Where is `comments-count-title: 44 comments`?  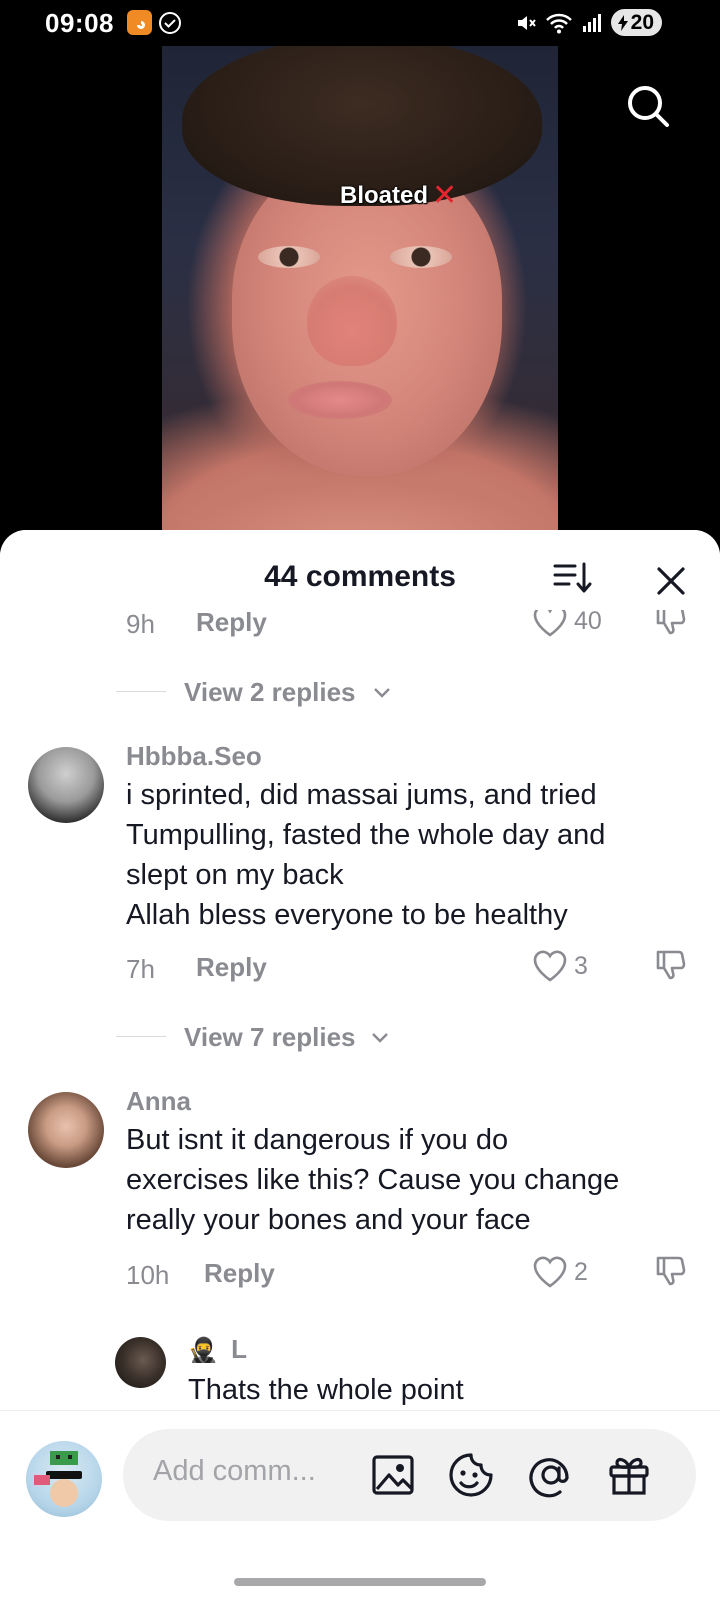 comments-count-title: 44 comments is located at coordinates (360, 576).